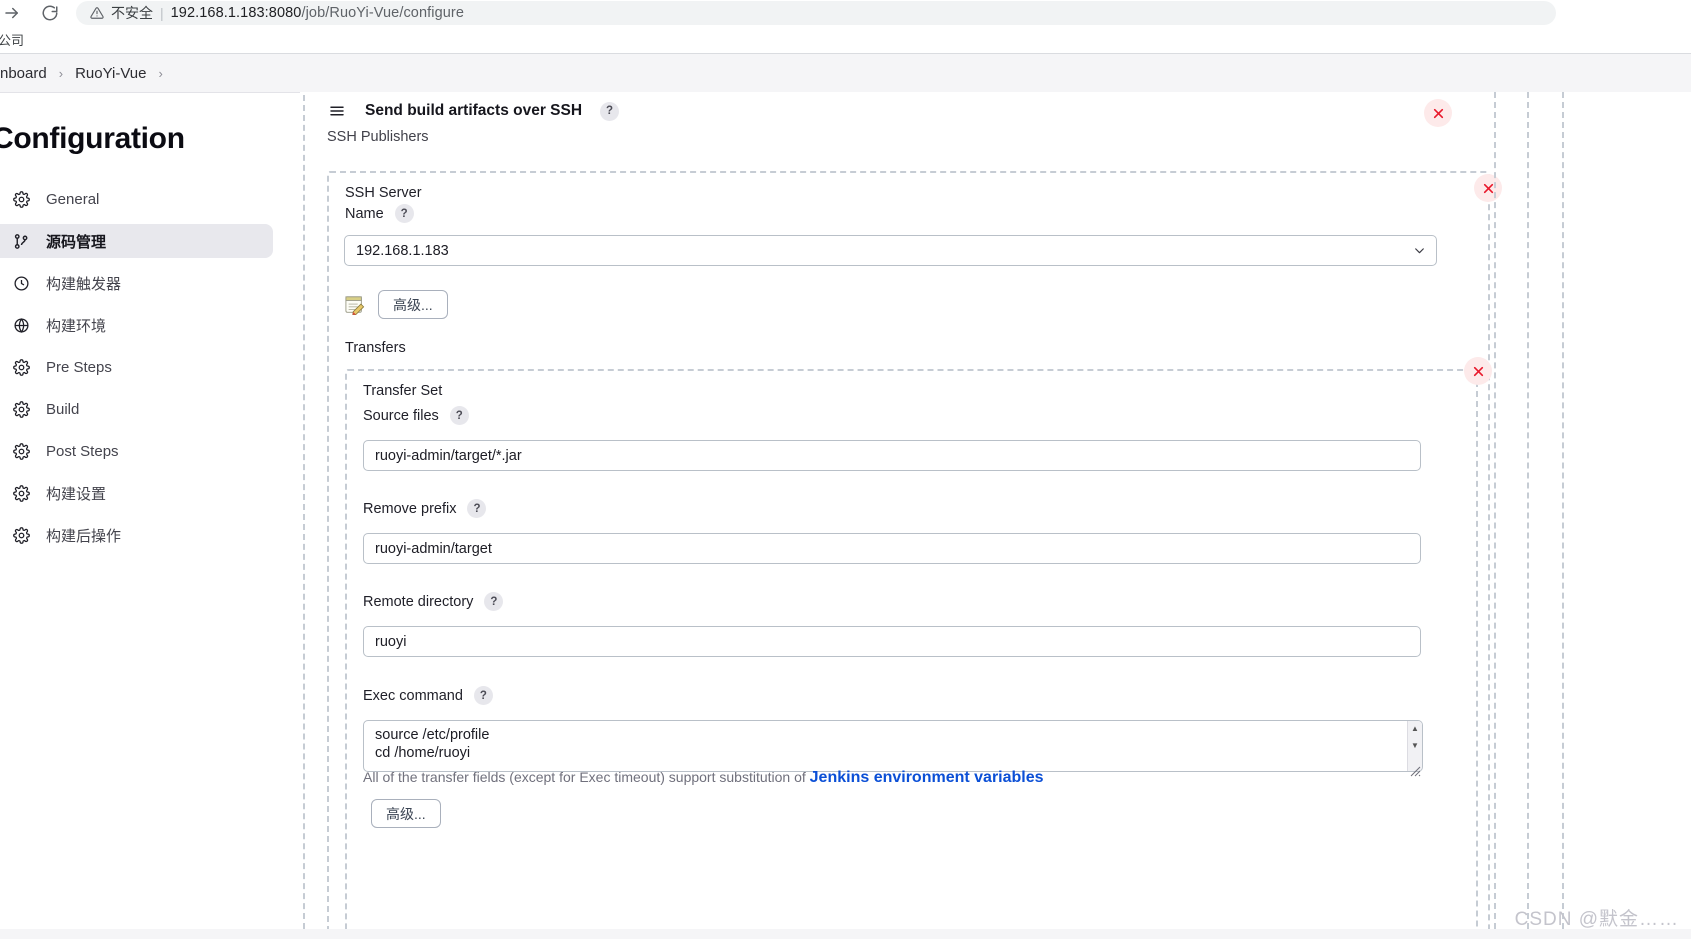 The image size is (1691, 939). Describe the element at coordinates (337, 111) in the screenshot. I see `drag-handle-icon` at that location.